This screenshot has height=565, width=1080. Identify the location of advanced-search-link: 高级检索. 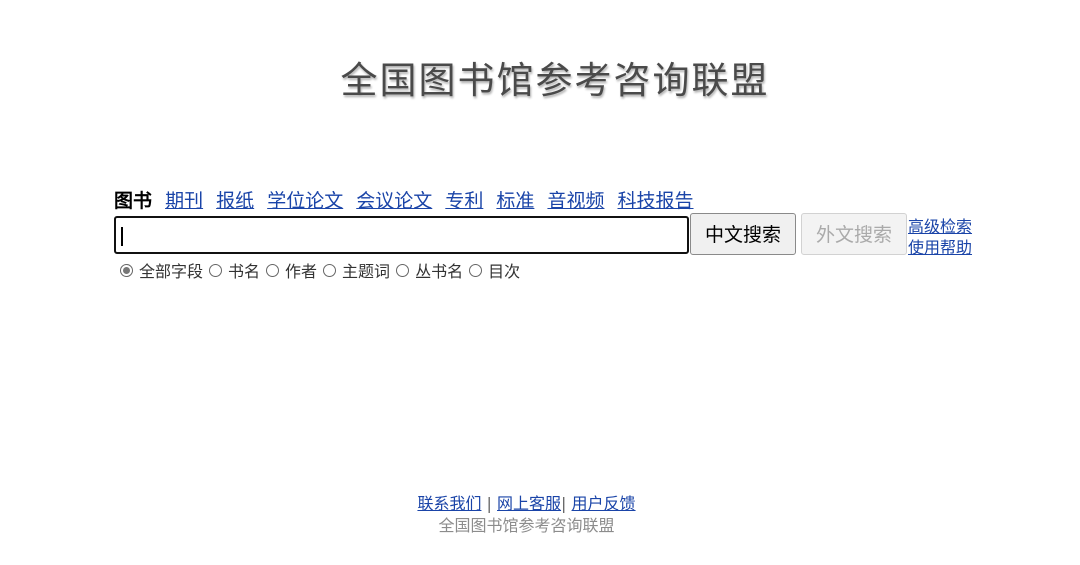
(940, 226).